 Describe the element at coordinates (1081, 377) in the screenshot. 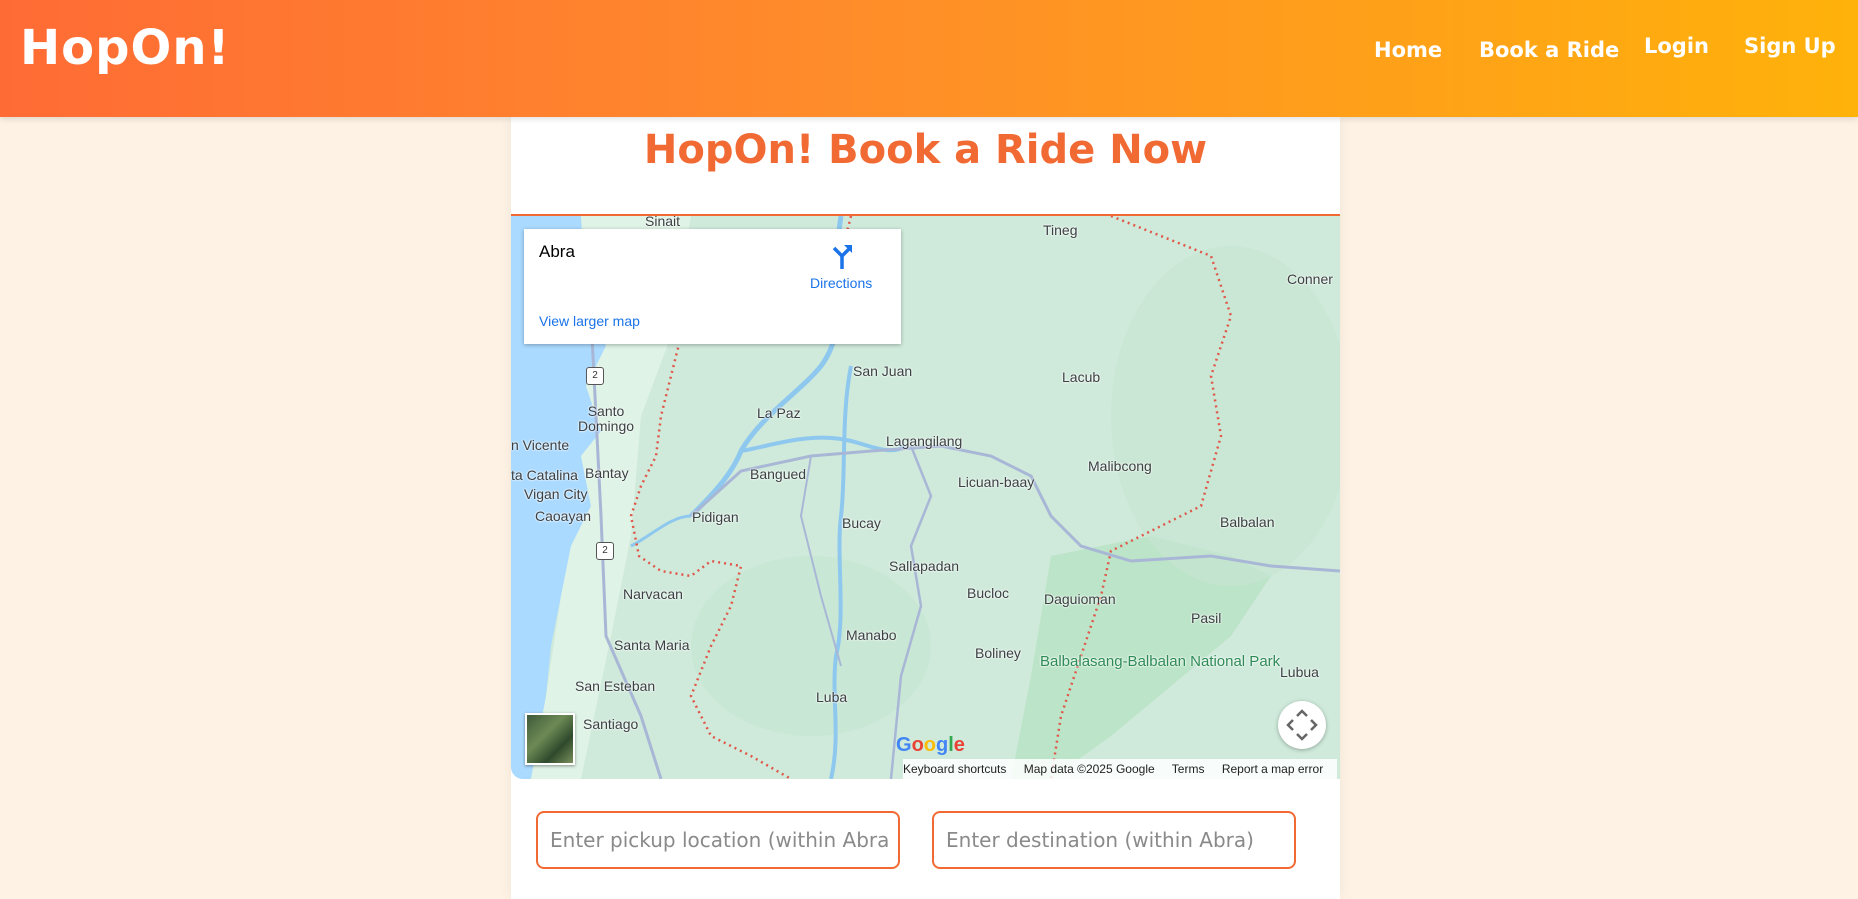

I see `map-label: Lacub` at that location.